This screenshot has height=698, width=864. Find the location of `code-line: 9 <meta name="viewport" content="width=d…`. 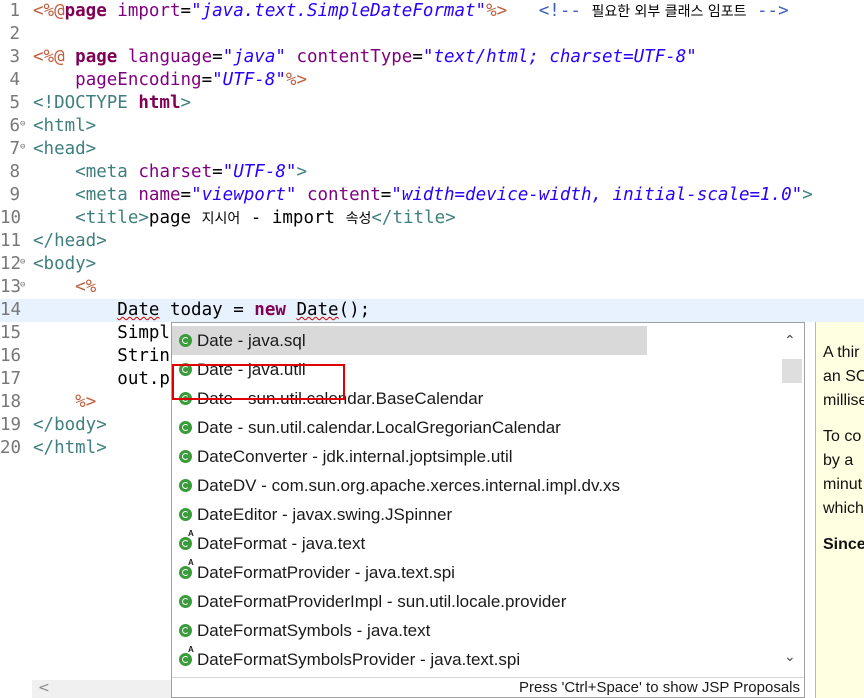

code-line: 9 <meta name="viewport" content="width=d… is located at coordinates (432, 195).